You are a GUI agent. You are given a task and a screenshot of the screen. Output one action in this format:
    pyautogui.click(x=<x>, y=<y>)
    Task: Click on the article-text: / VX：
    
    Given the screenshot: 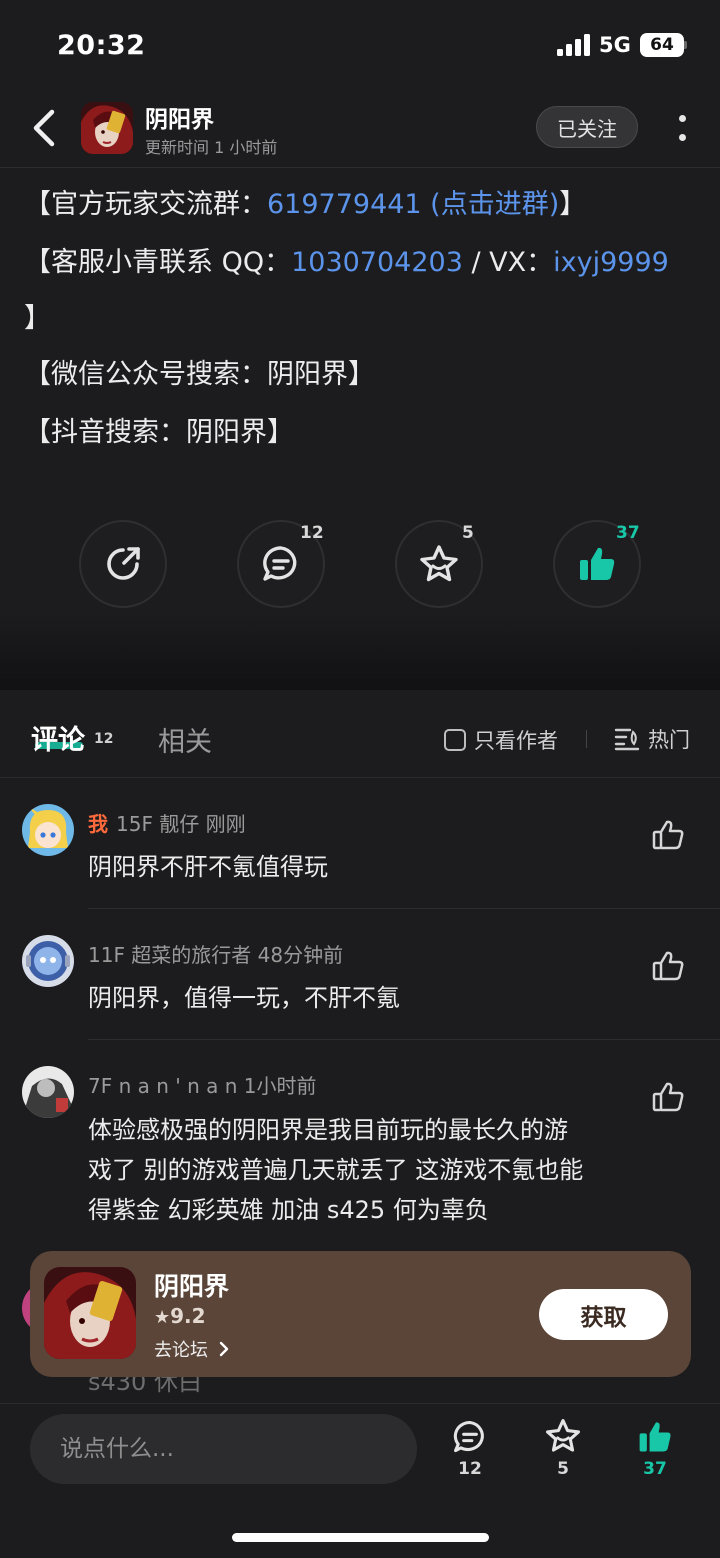 What is the action you would take?
    pyautogui.click(x=508, y=262)
    